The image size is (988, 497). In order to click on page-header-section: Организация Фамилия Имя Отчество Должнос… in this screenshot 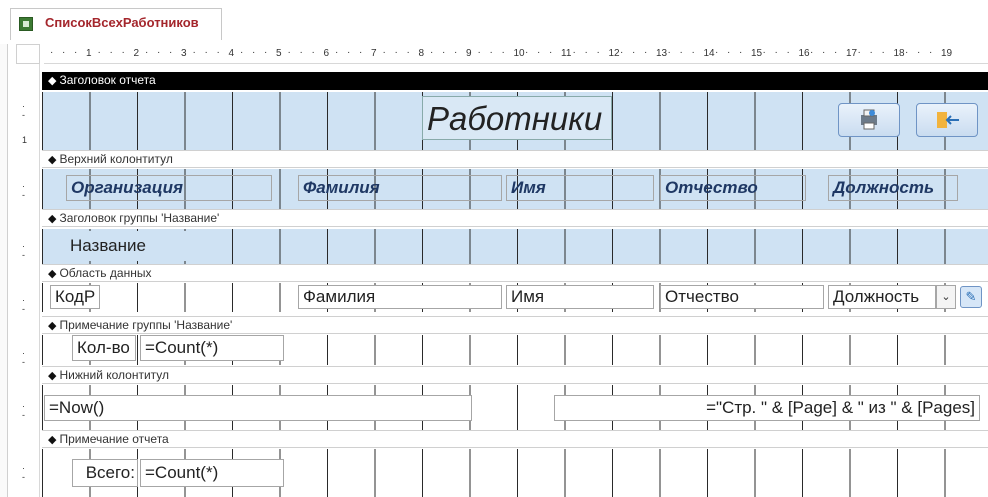, I will do `click(515, 189)`.